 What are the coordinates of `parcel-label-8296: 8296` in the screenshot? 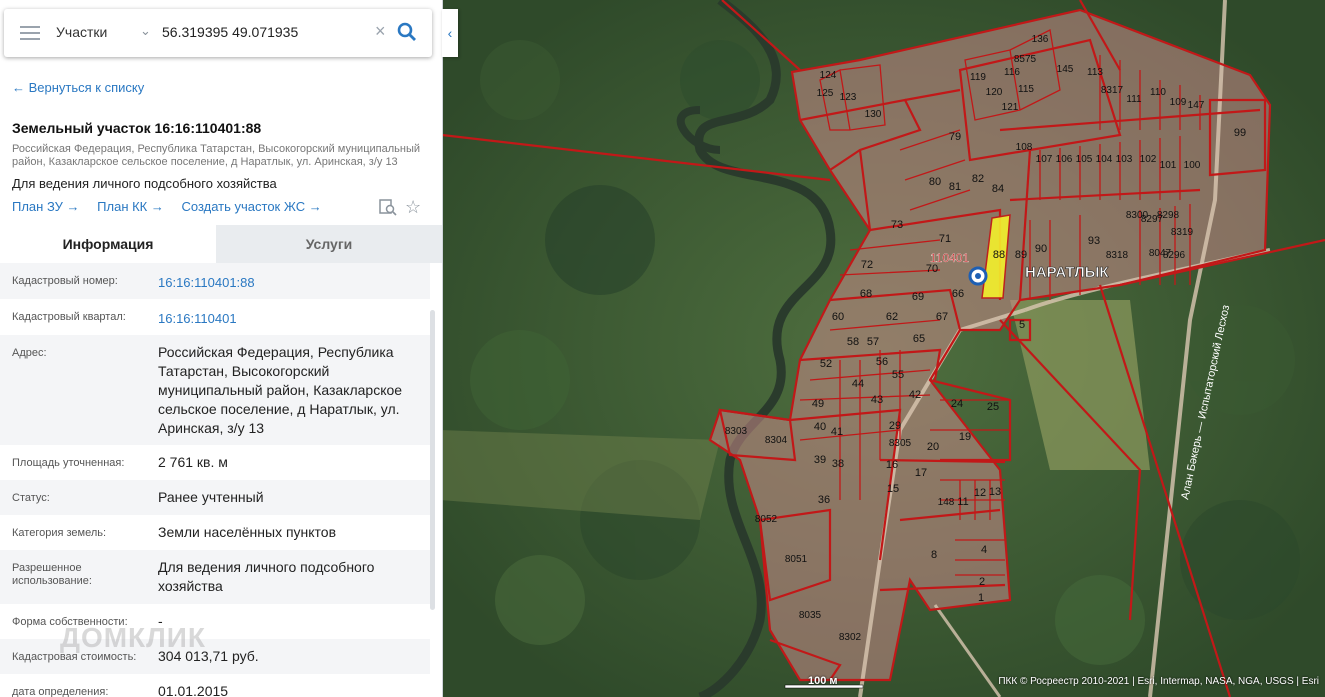 It's located at (1174, 255).